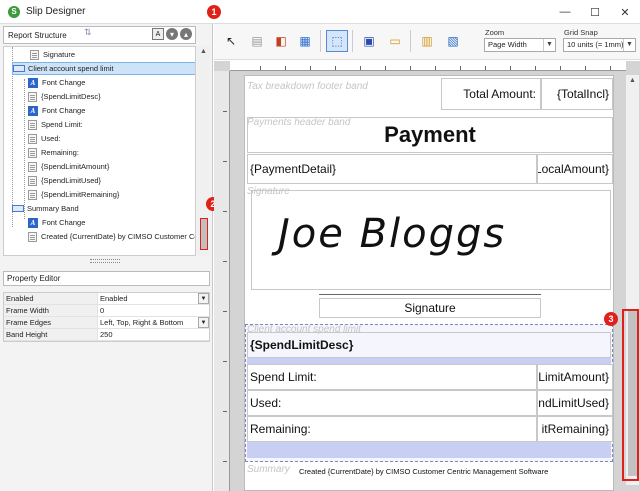 This screenshot has height=491, width=640. What do you see at coordinates (430, 294) in the screenshot?
I see `signature-line` at bounding box center [430, 294].